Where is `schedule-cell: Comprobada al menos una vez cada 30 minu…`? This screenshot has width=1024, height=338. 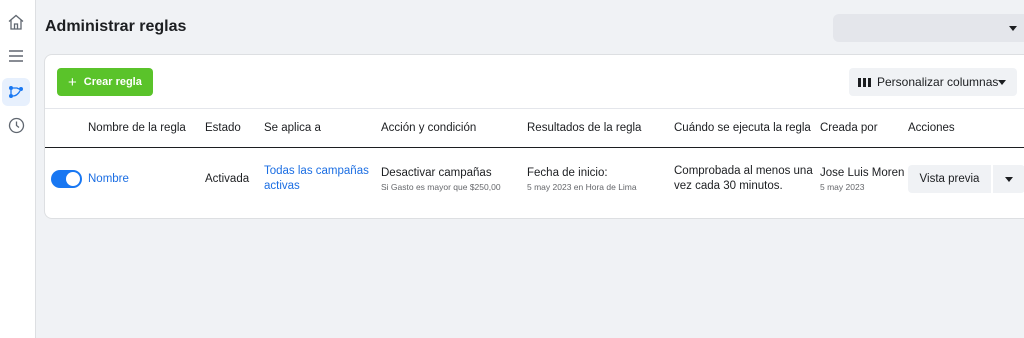
schedule-cell: Comprobada al menos una vez cada 30 minu… is located at coordinates (743, 179).